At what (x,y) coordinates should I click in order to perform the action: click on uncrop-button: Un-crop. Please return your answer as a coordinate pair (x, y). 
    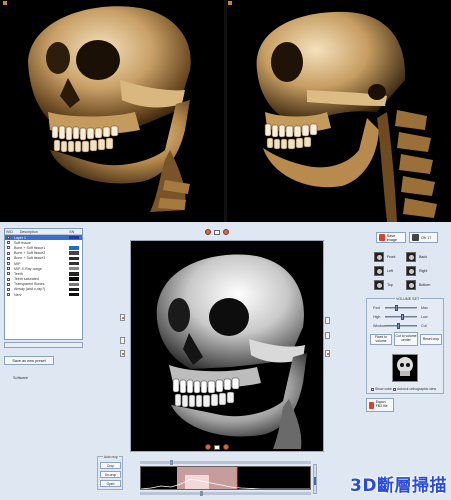
    Looking at the image, I should click on (110, 474).